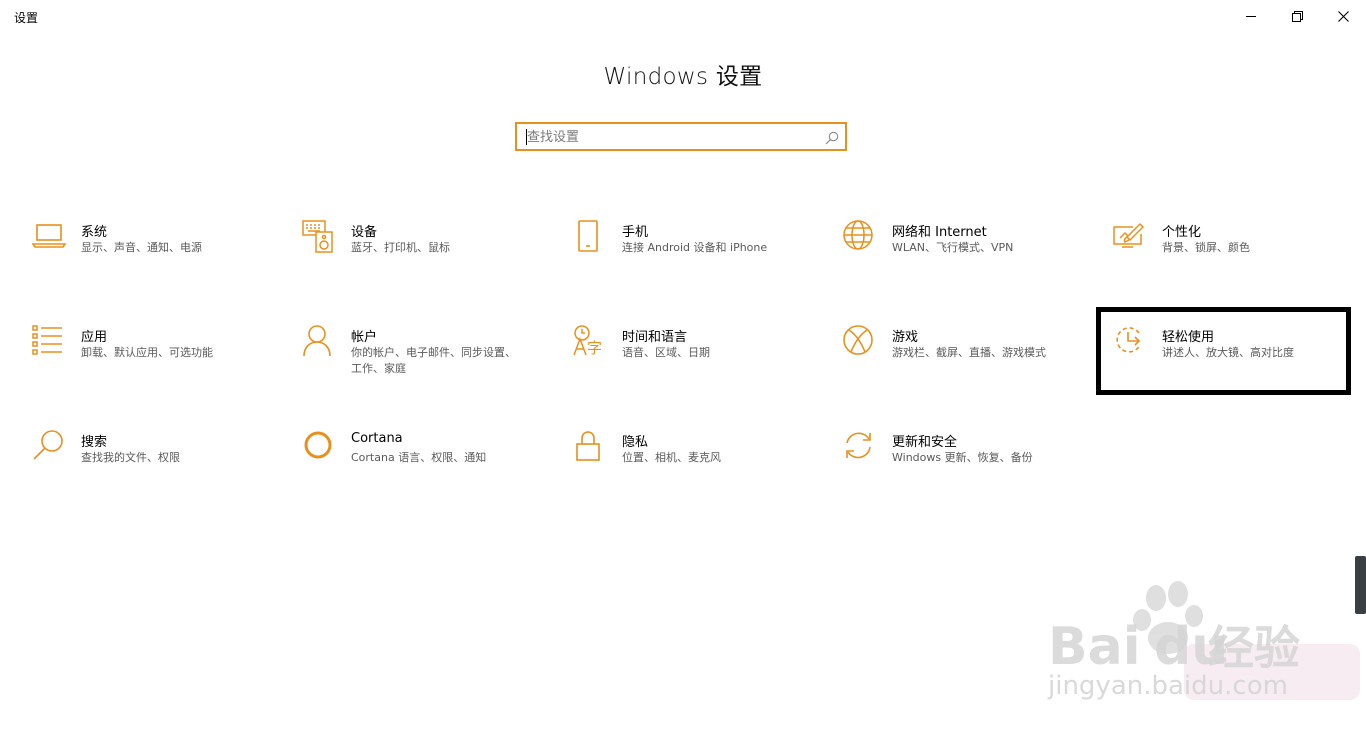 The image size is (1366, 732). I want to click on tile-gaming: 游戏 游戏栏、截屏、直播、游戏模式, so click(968, 365).